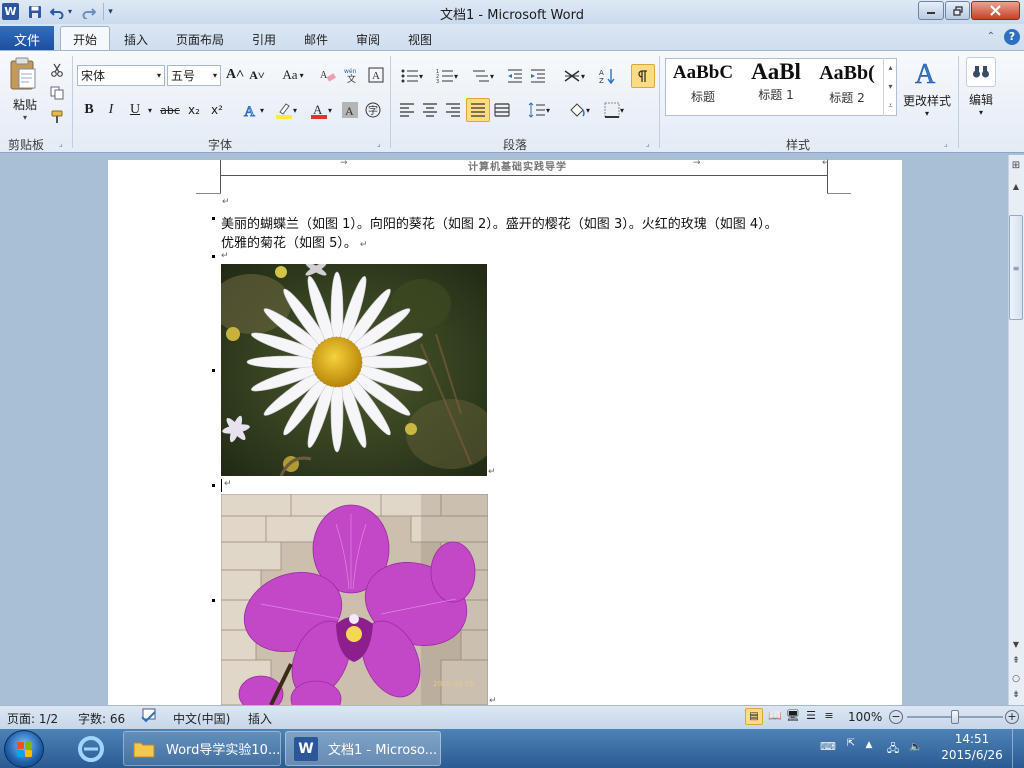  What do you see at coordinates (32, 718) in the screenshot?
I see `page-count: 页面: 1/2` at bounding box center [32, 718].